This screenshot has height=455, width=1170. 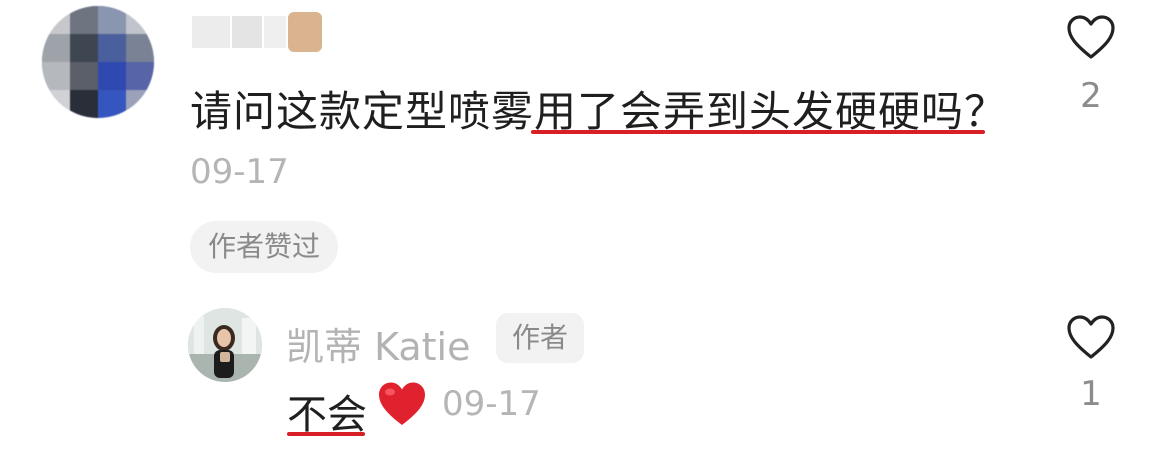 What do you see at coordinates (239, 172) in the screenshot?
I see `comment-date: 09-17` at bounding box center [239, 172].